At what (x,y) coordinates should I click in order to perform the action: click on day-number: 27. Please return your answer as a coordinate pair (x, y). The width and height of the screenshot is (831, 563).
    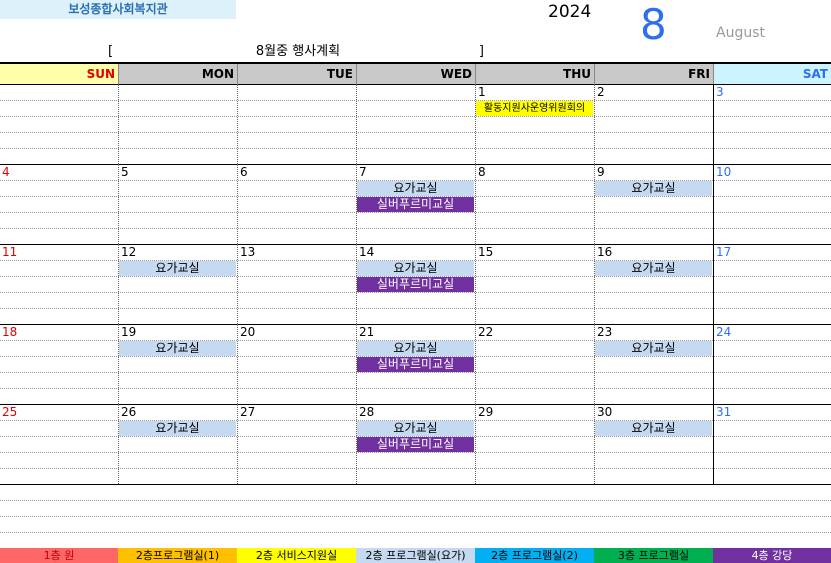
    Looking at the image, I should click on (248, 412).